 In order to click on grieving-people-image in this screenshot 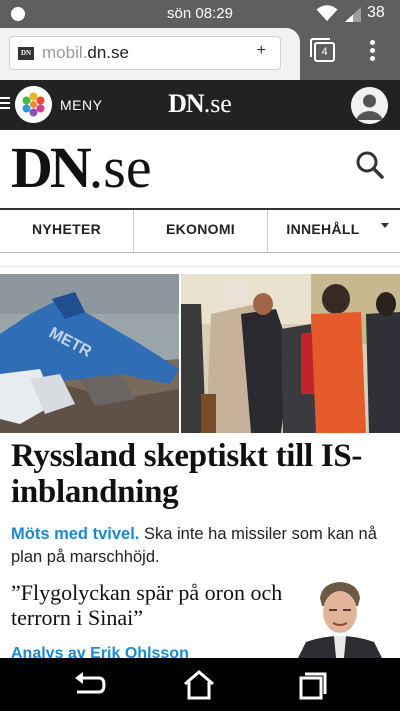, I will do `click(290, 353)`.